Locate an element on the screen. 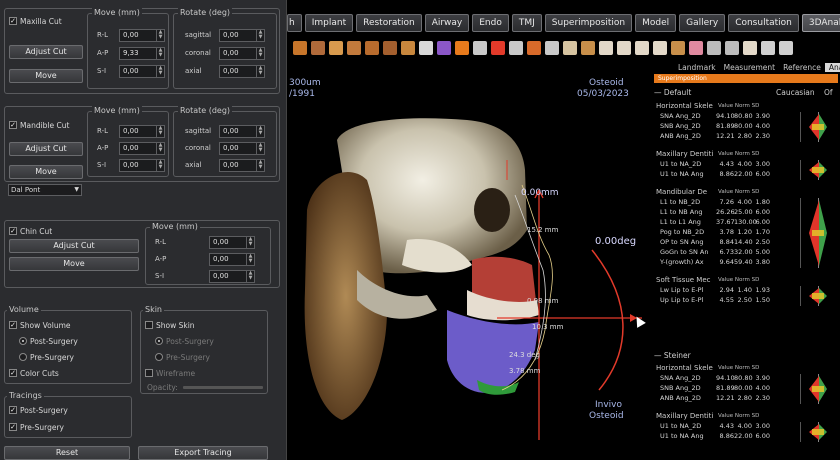  grid-icon is located at coordinates (552, 48).